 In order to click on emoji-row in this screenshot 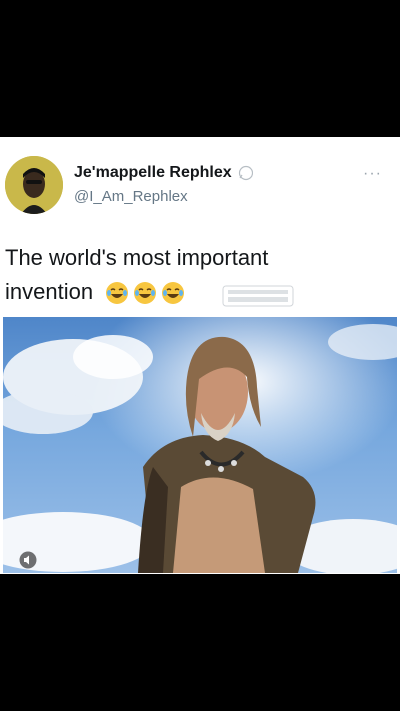, I will do `click(147, 293)`.